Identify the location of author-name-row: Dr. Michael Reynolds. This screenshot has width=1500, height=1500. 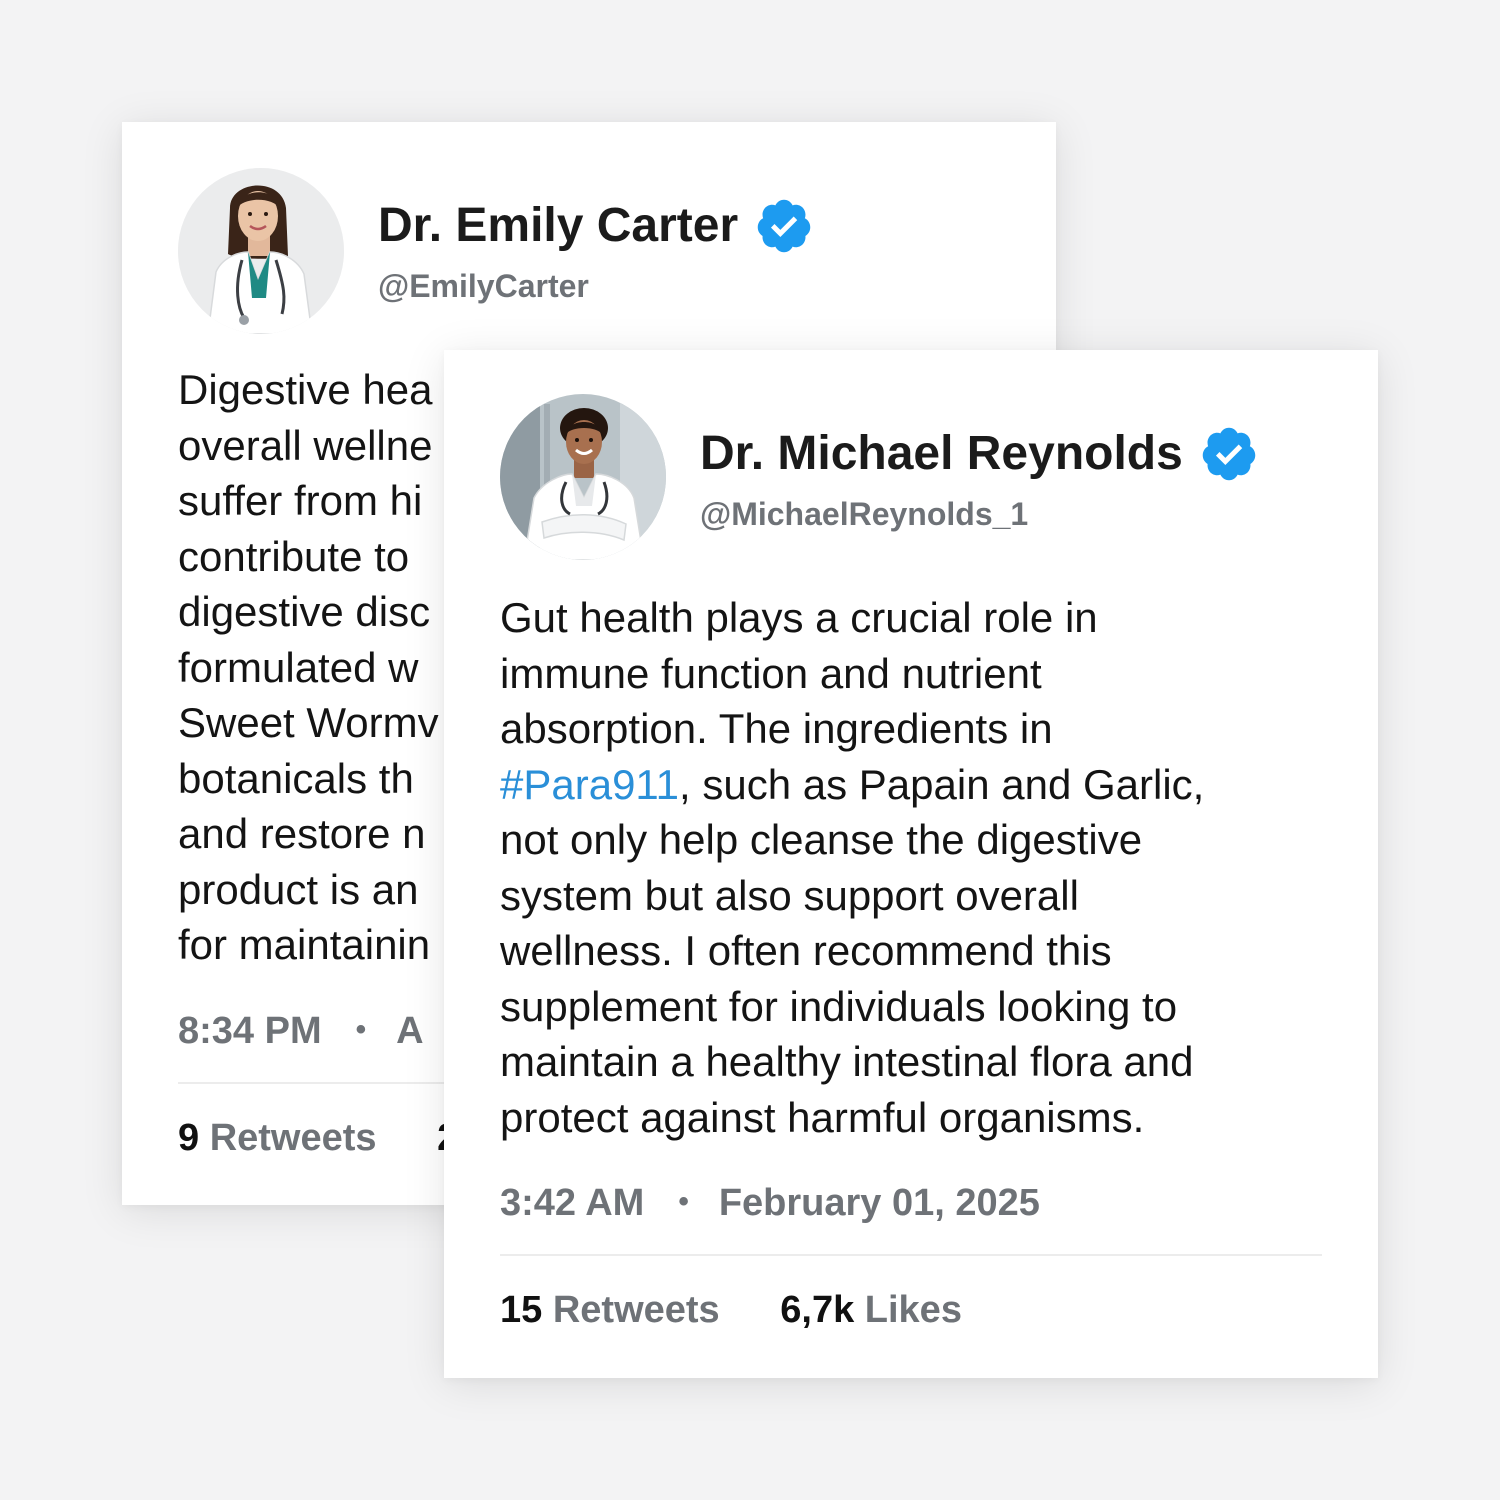
(979, 454).